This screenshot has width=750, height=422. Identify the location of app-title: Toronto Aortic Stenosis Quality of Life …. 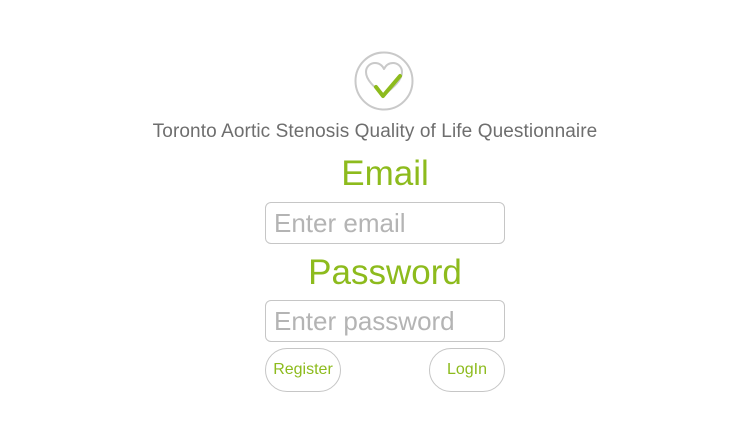
(375, 131).